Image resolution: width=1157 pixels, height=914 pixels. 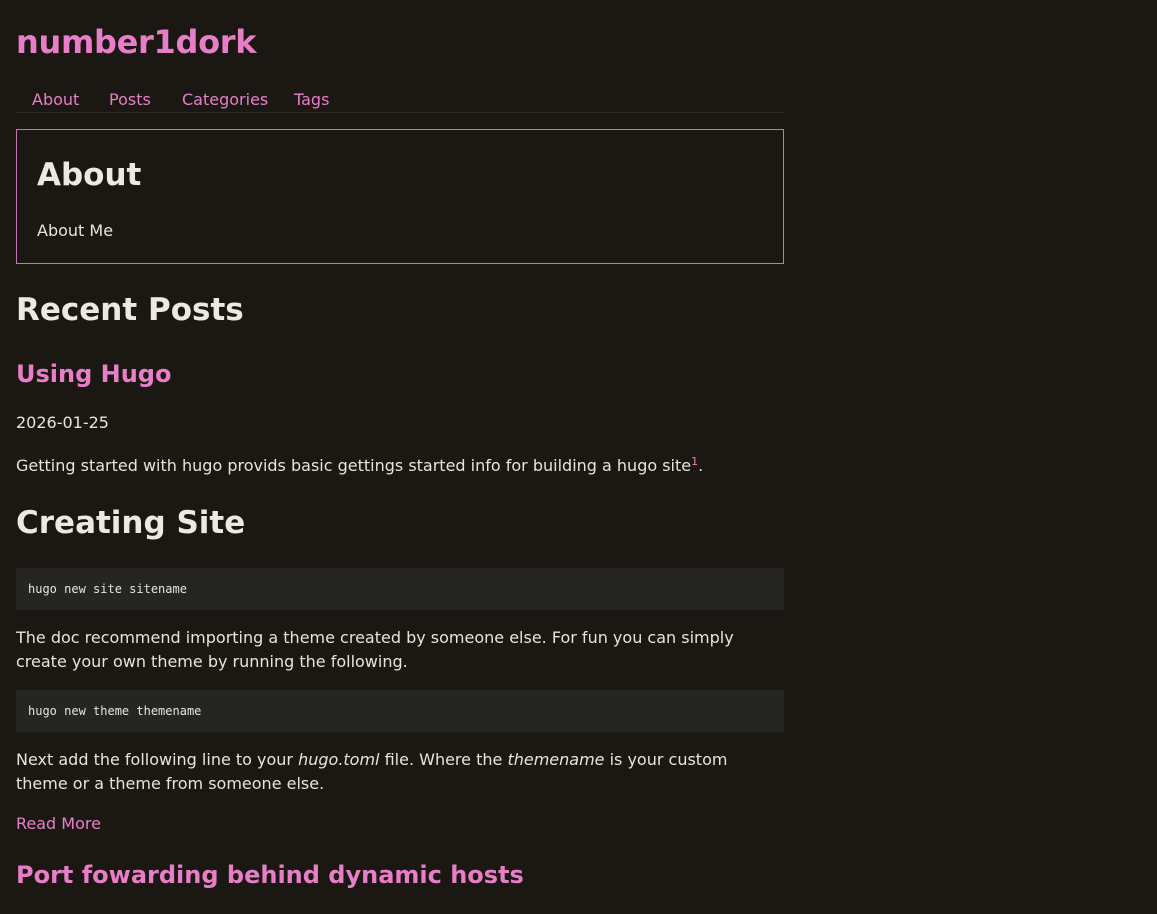 I want to click on post-title-using-hugo: Using Hugo, so click(x=93, y=374).